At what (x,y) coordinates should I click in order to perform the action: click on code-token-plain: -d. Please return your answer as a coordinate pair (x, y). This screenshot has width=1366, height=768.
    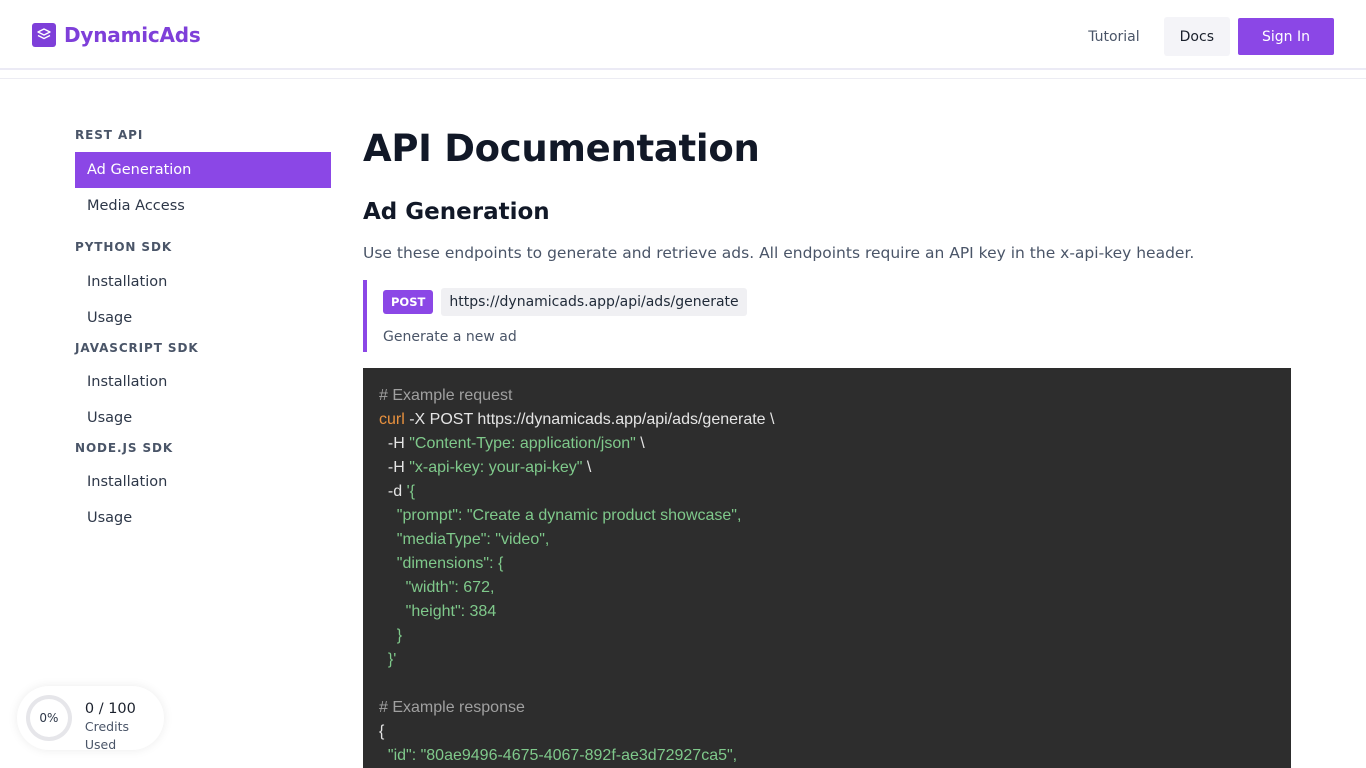
    Looking at the image, I should click on (393, 491).